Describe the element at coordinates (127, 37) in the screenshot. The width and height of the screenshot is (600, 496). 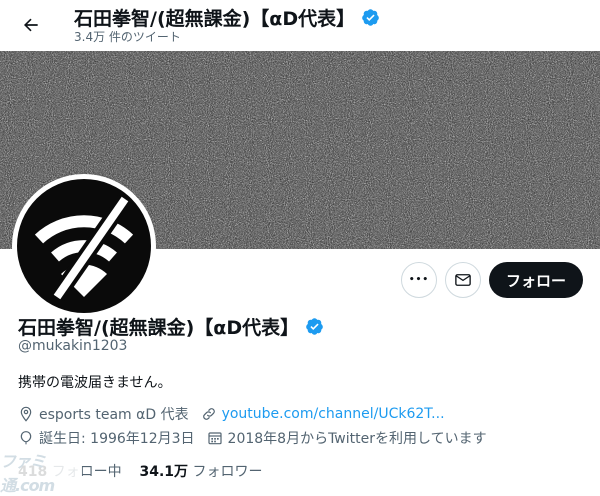
I see `tweet-count: 3.4万 件のツイート` at that location.